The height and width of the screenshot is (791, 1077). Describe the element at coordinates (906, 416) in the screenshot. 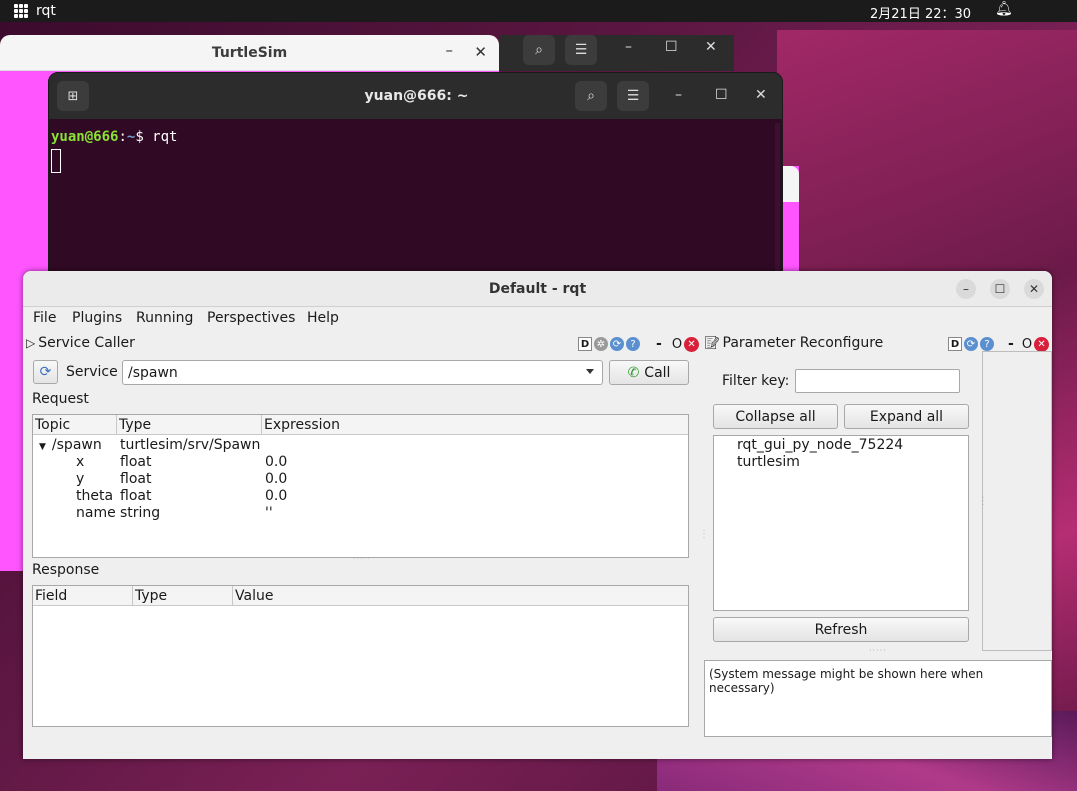

I see `expand-all-button: Expand all` at that location.